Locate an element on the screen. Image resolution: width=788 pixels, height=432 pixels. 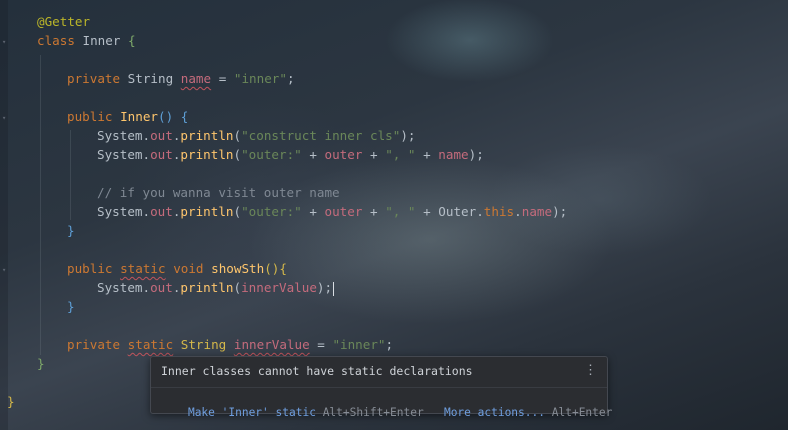
more-actions-shortcut: Alt+Enter is located at coordinates (582, 412).